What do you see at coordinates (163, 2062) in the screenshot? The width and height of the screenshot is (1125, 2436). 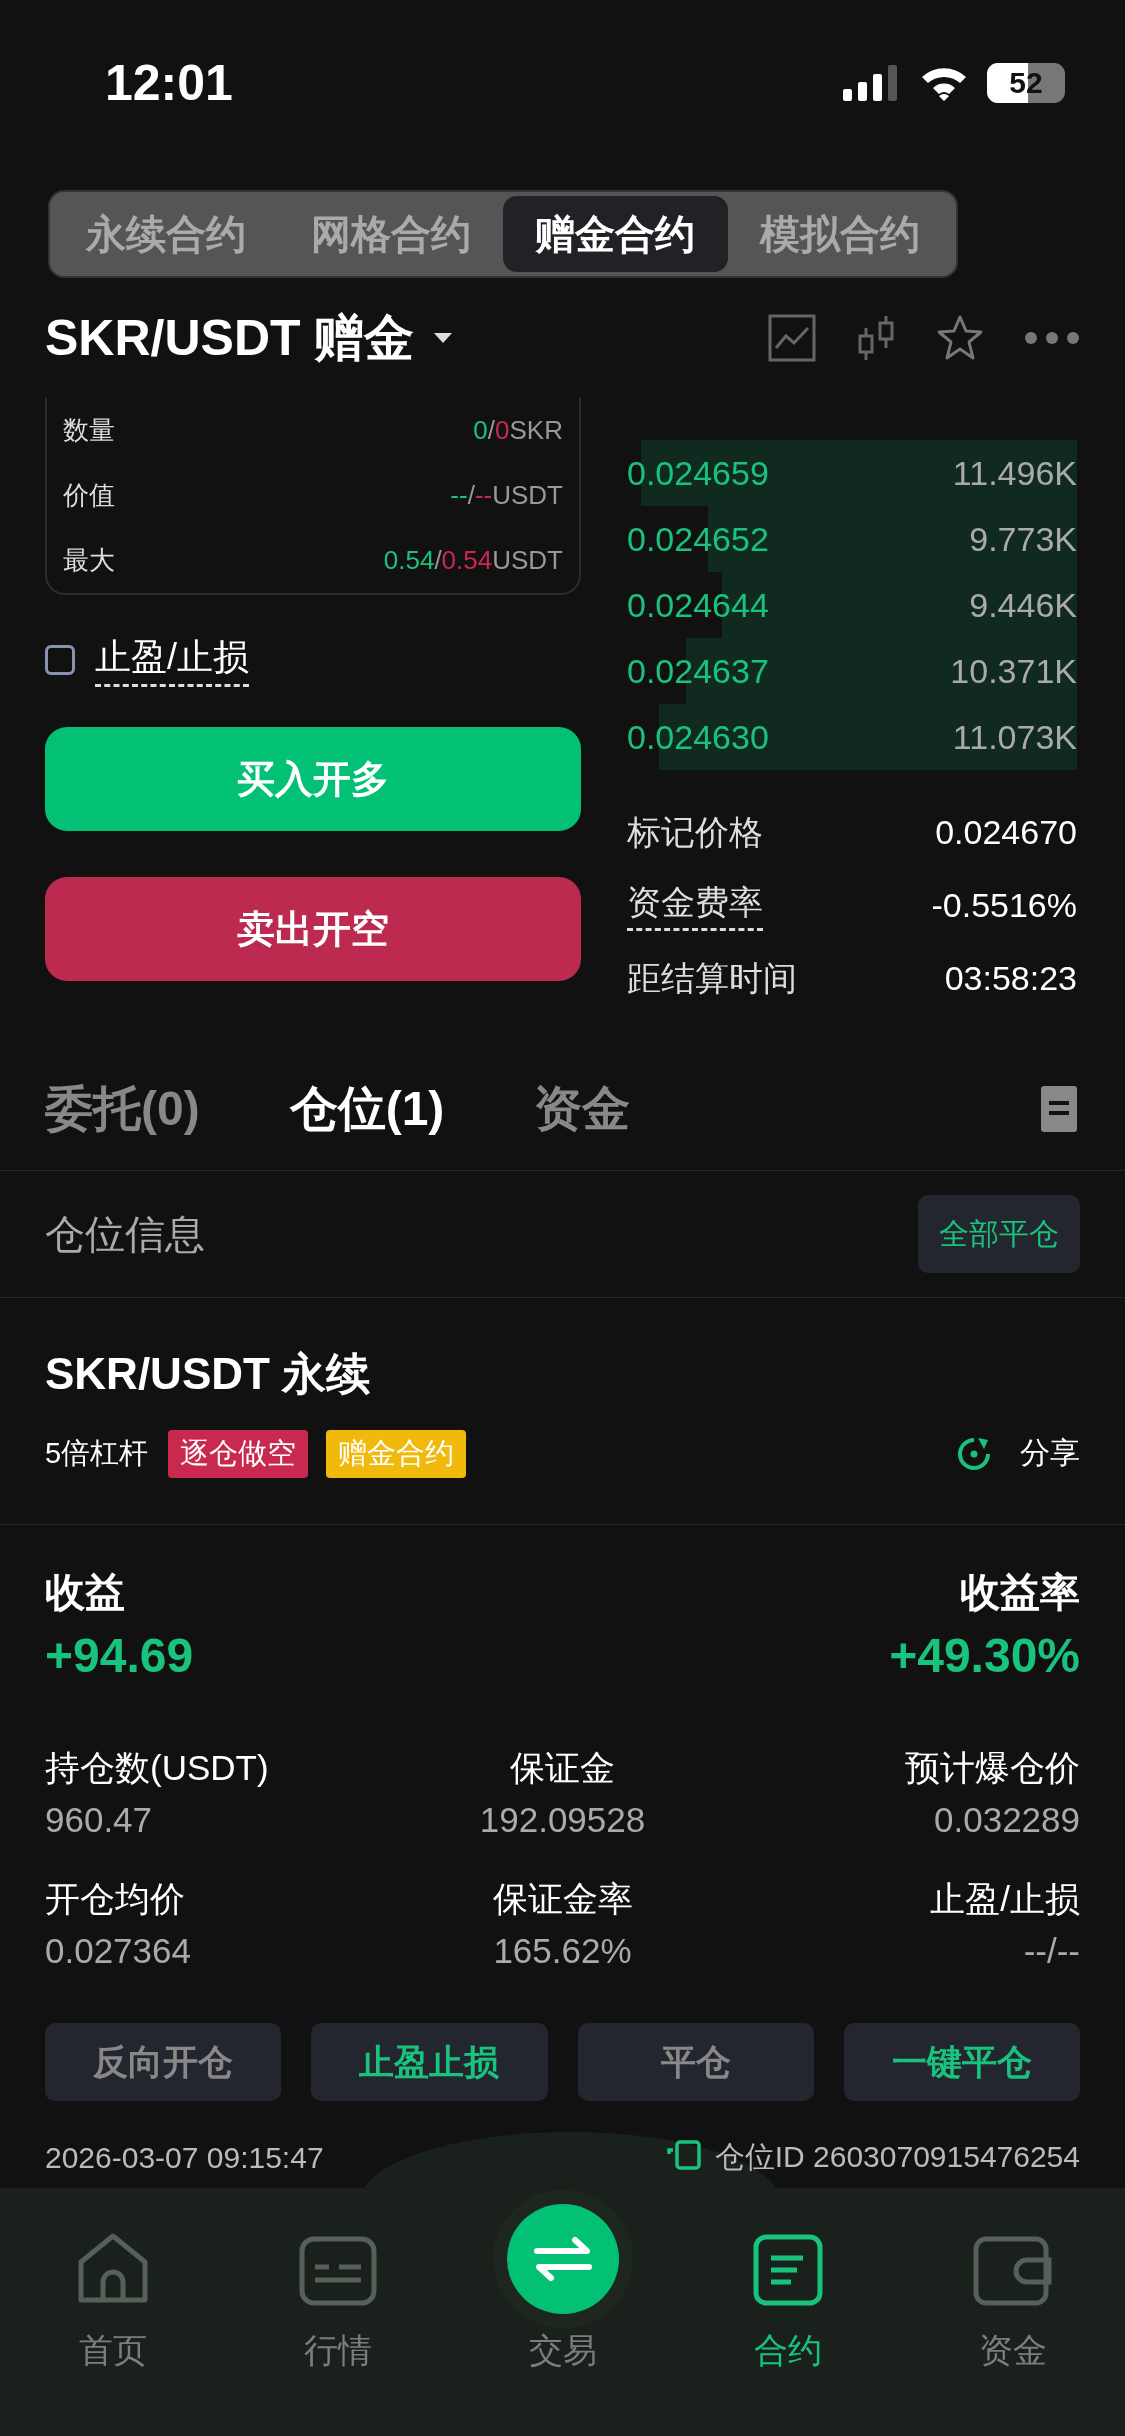 I see `position-action-button: 反向开仓` at bounding box center [163, 2062].